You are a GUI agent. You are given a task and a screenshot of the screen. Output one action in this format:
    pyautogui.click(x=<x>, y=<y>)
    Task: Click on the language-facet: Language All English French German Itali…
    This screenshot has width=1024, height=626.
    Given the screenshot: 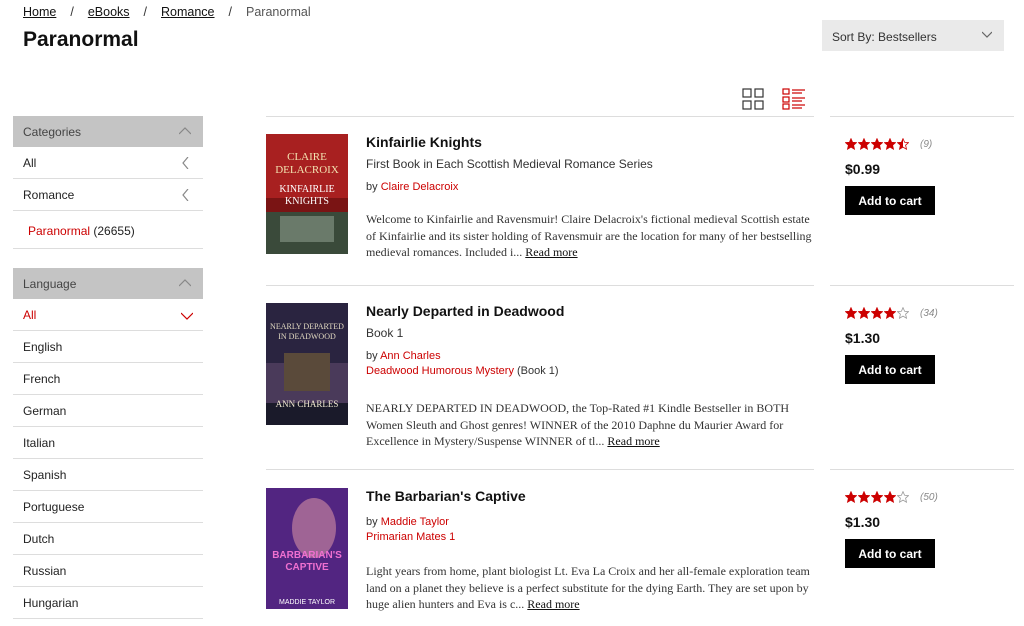 What is the action you would take?
    pyautogui.click(x=108, y=443)
    